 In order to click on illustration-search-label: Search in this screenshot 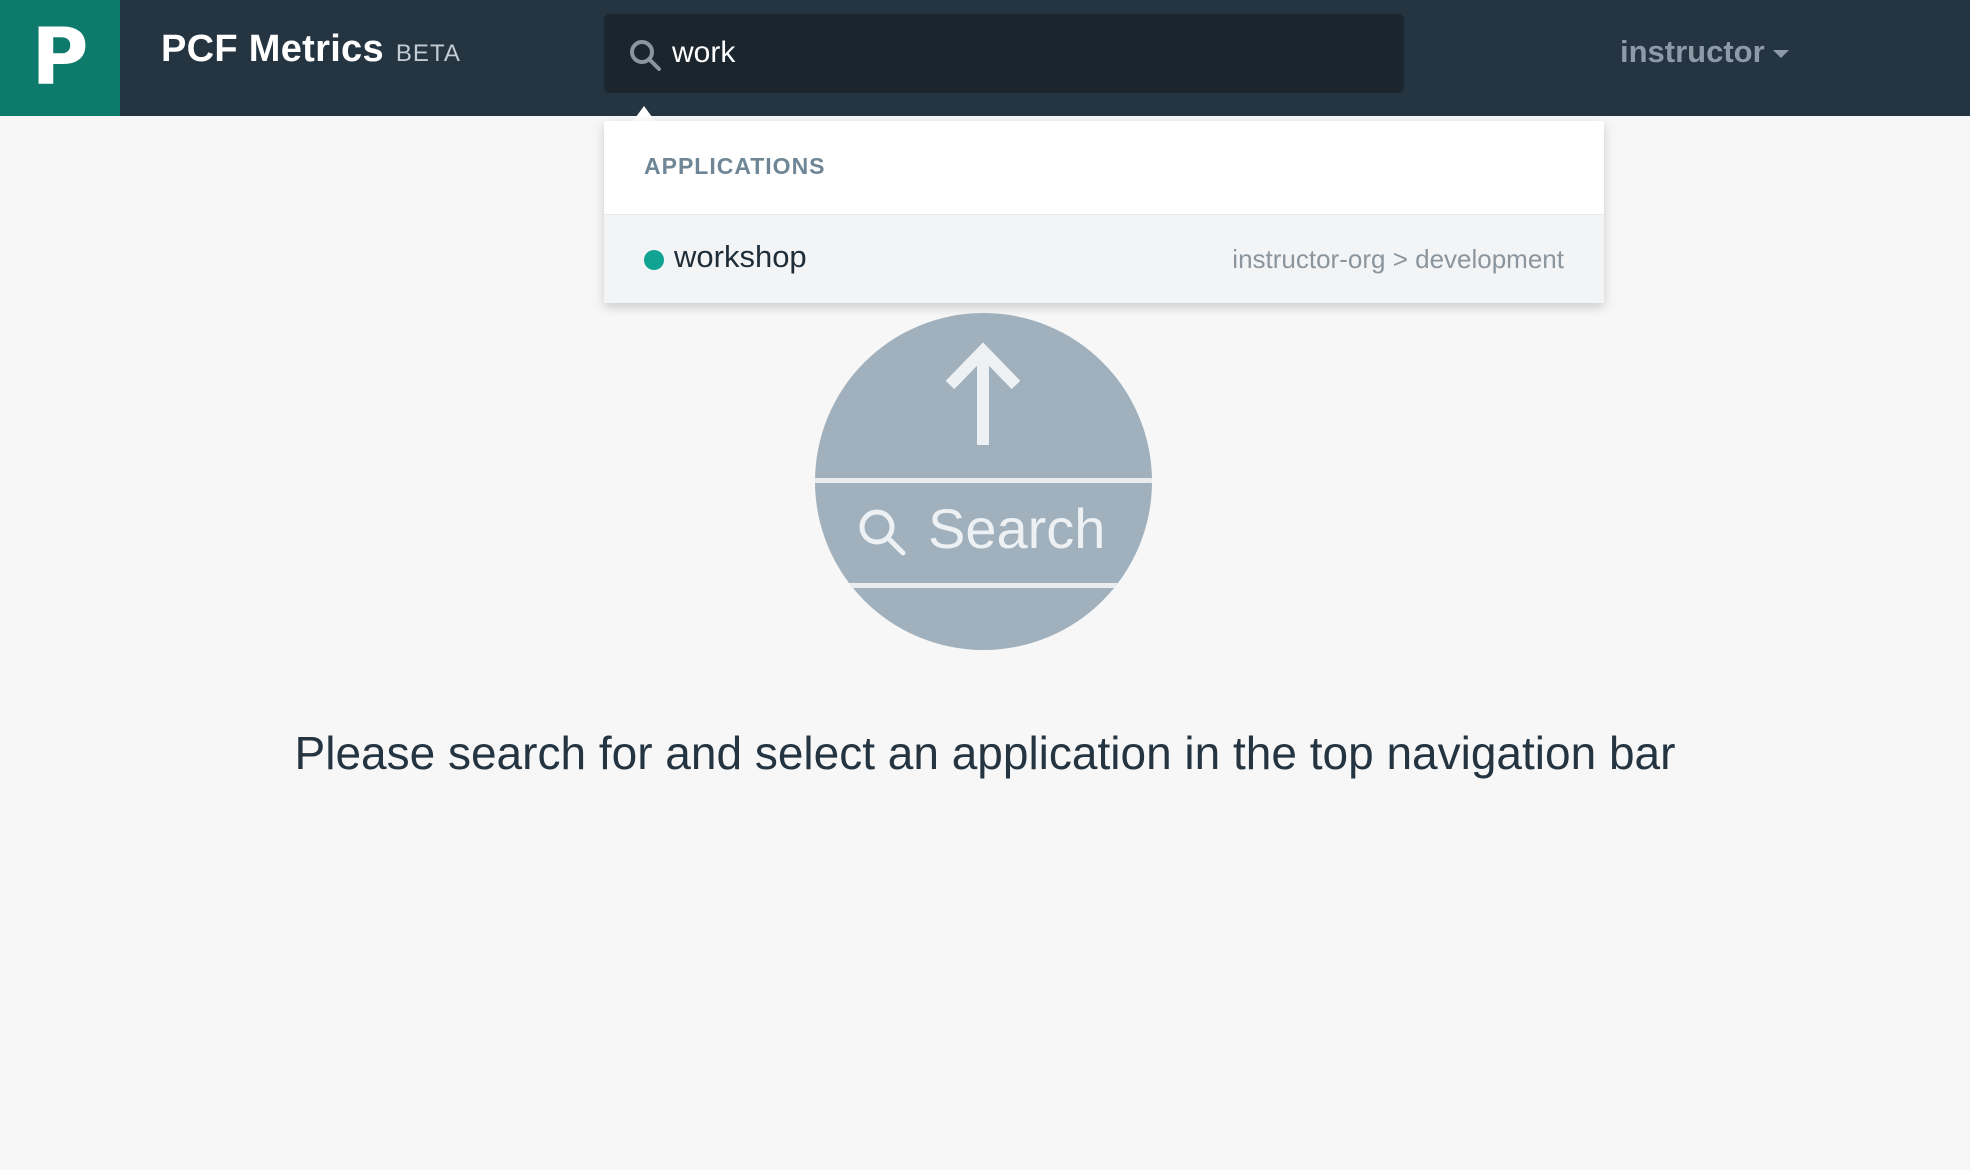, I will do `click(1016, 528)`.